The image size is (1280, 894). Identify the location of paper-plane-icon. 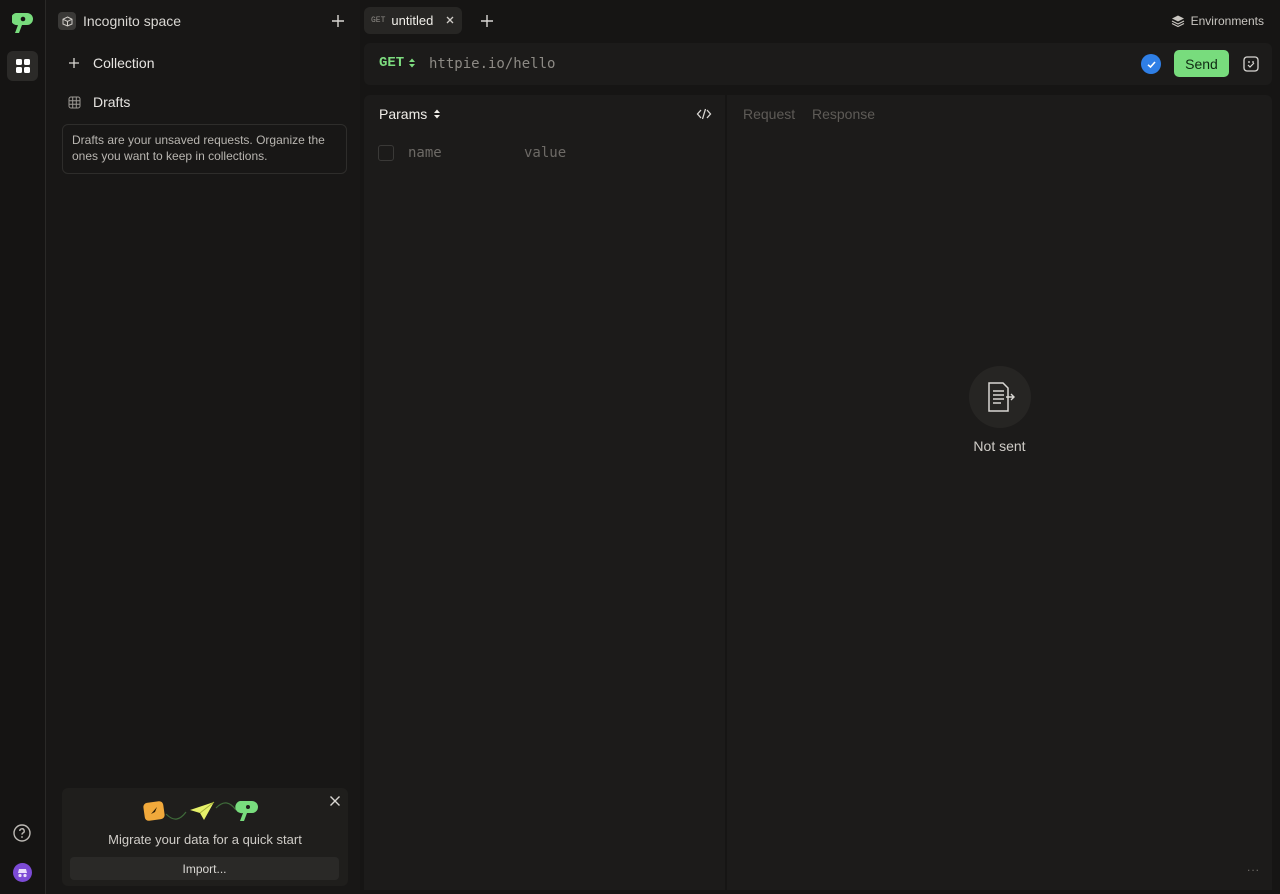
(202, 810).